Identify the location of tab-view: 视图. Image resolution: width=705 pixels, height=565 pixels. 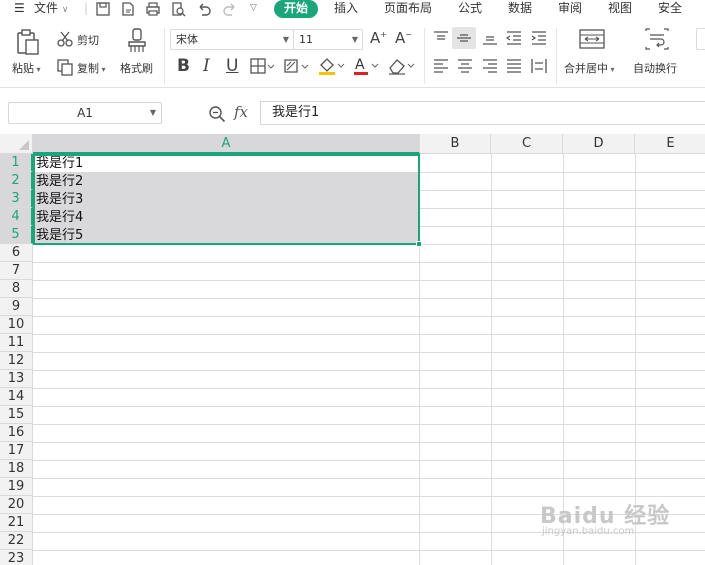
(620, 9).